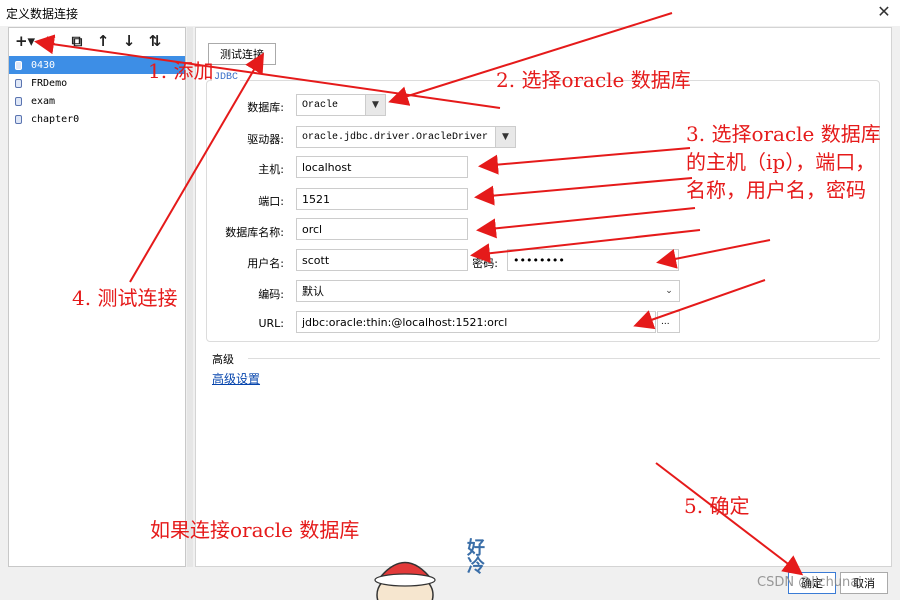 The image size is (900, 600). I want to click on host-input: localhost, so click(382, 167).